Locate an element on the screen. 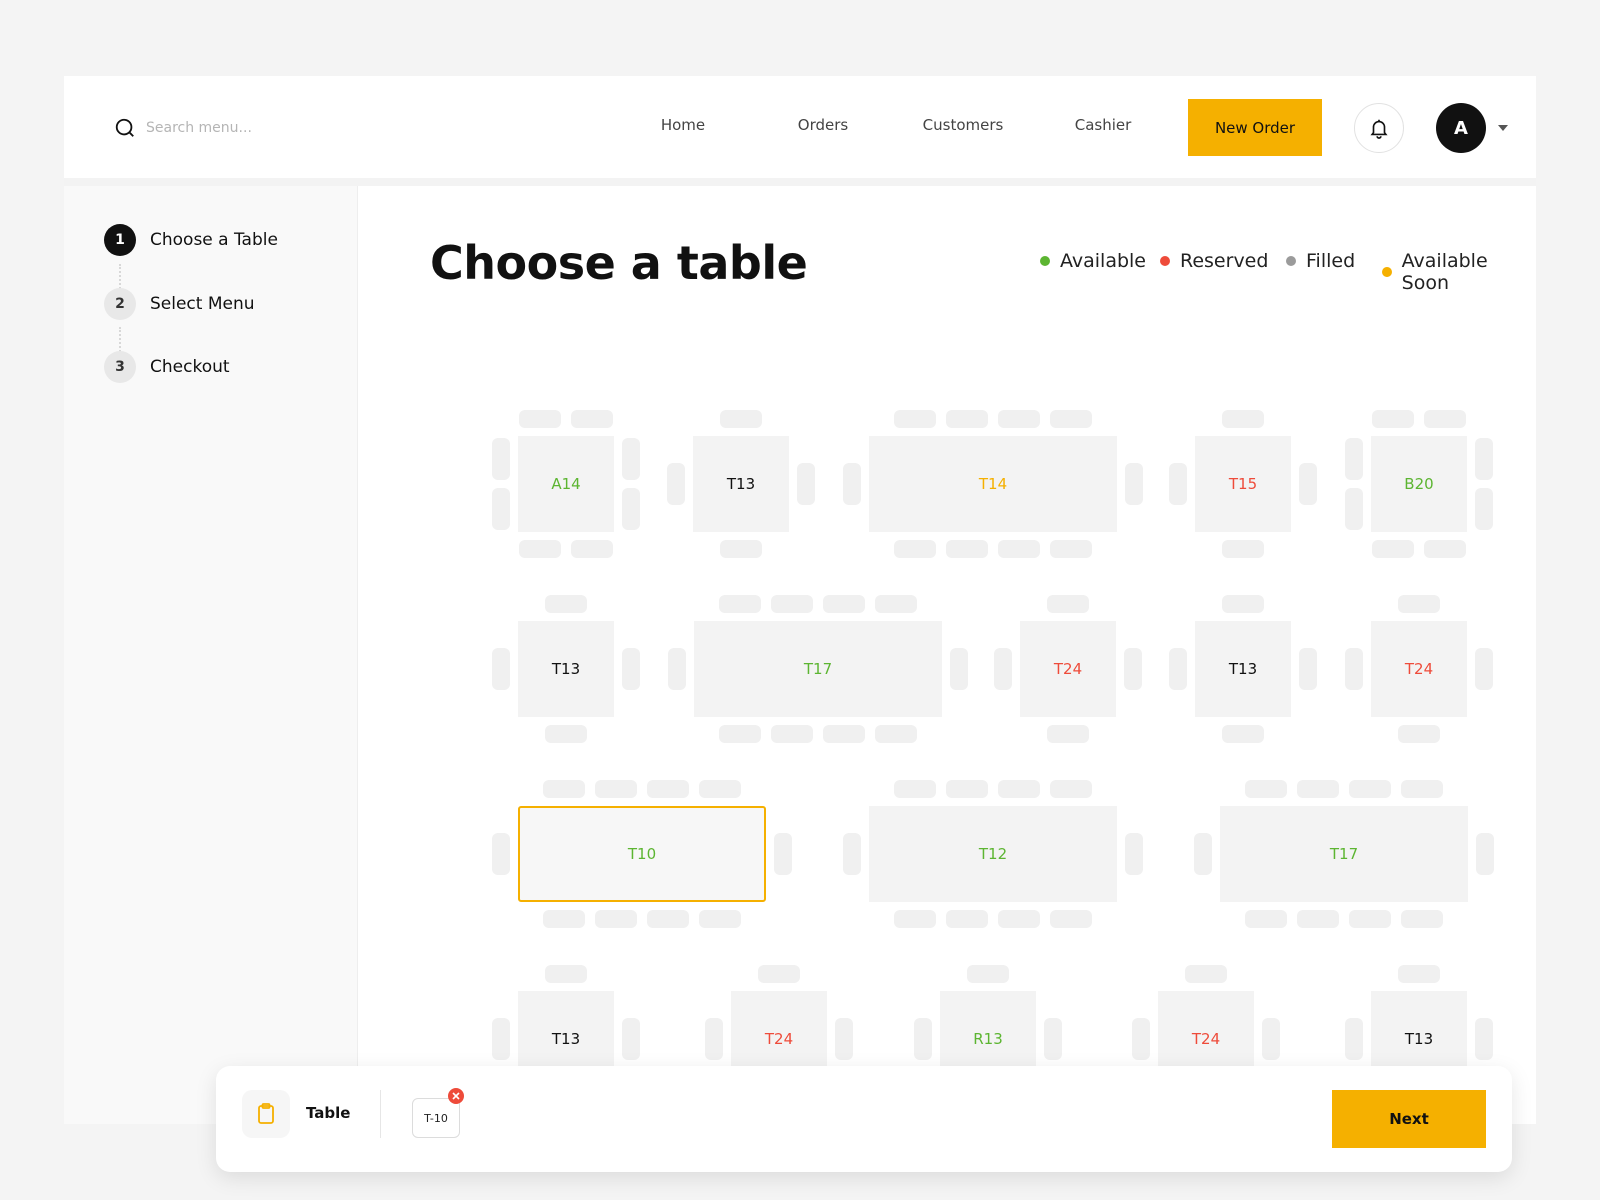 The image size is (1600, 1200). table-t14: T14 is located at coordinates (993, 484).